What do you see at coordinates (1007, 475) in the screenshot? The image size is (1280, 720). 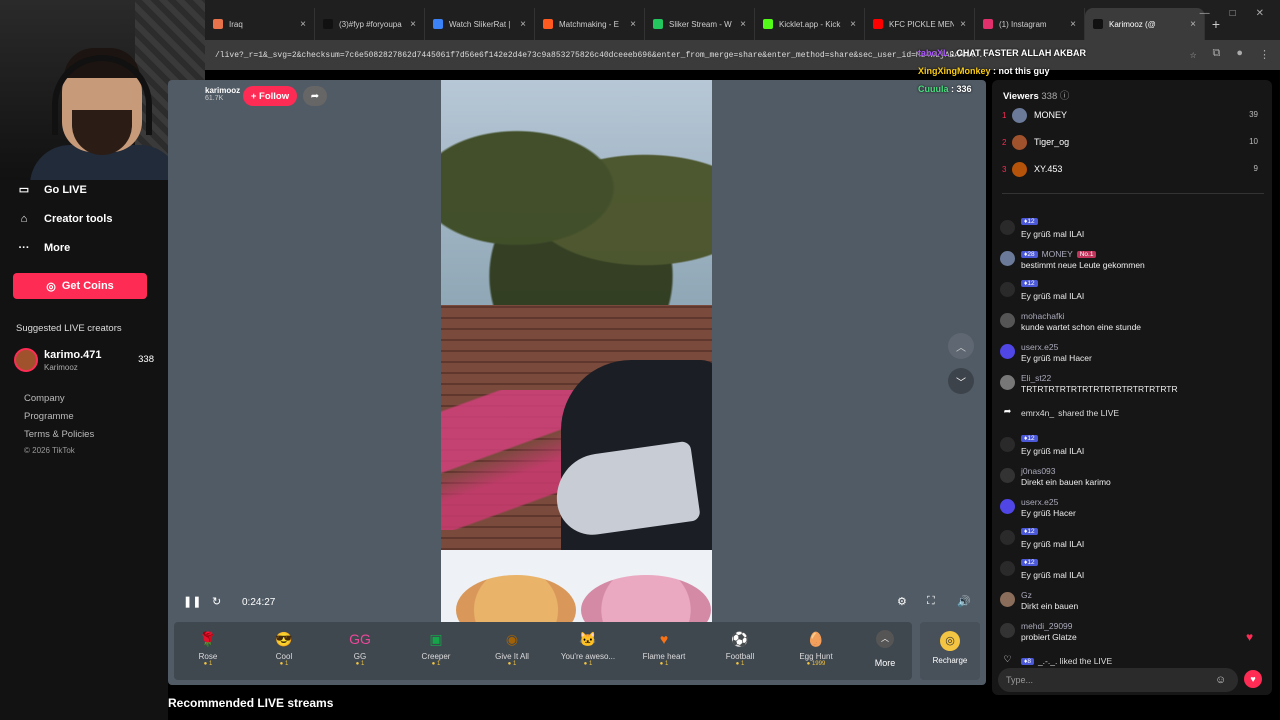 I see `avatar` at bounding box center [1007, 475].